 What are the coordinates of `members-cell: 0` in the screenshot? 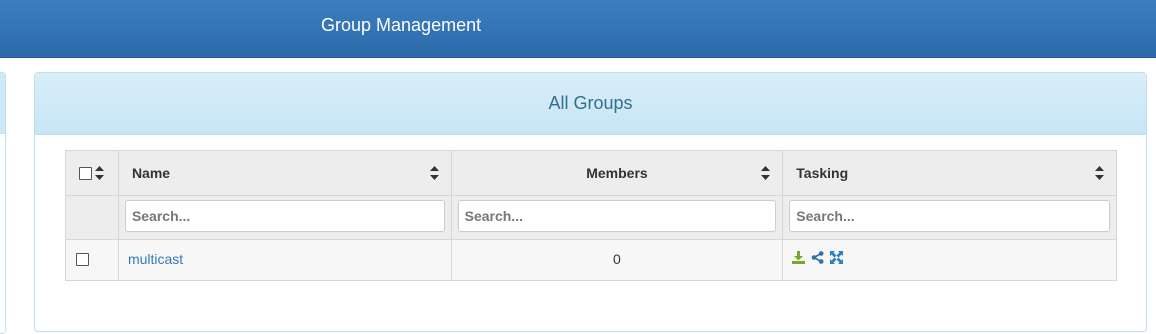 It's located at (617, 260).